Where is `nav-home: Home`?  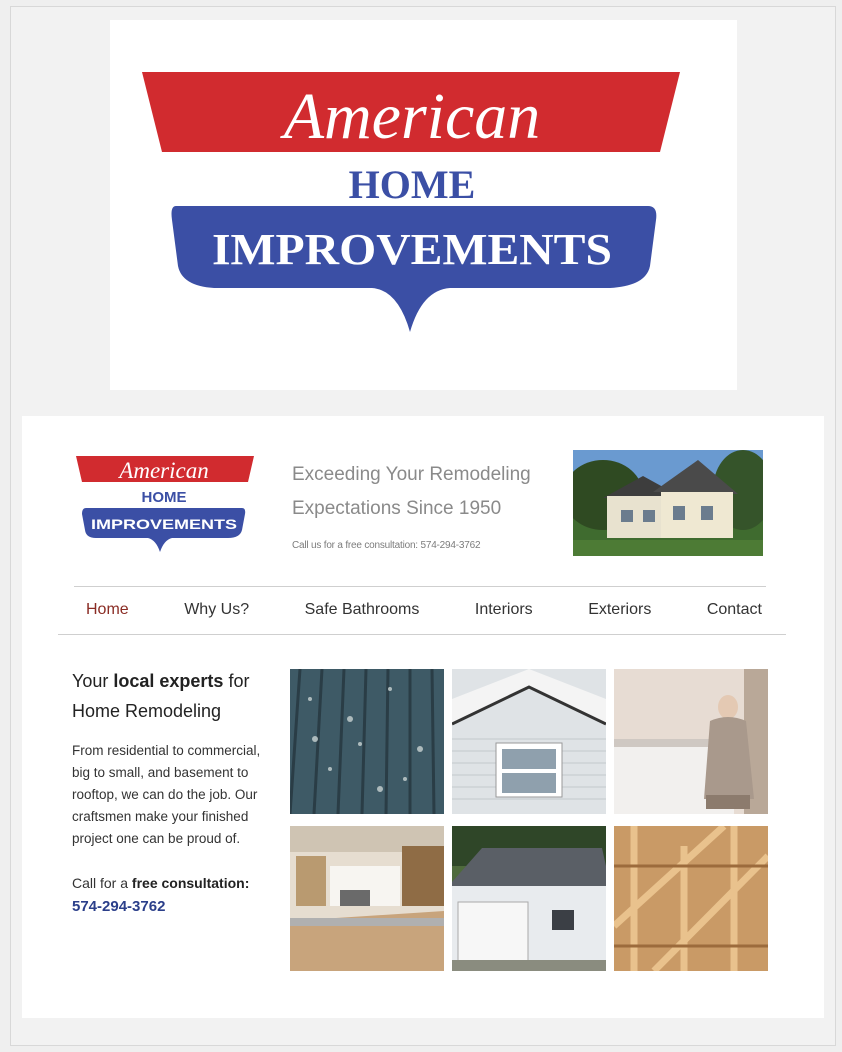
nav-home: Home is located at coordinates (107, 610).